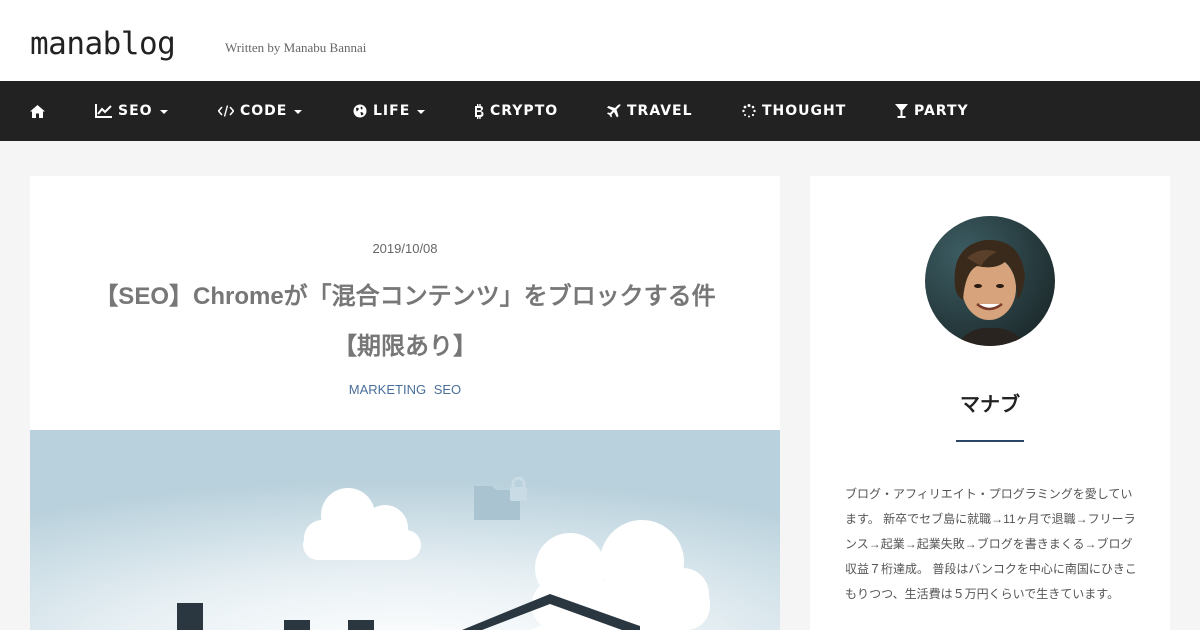 The image size is (1200, 630). I want to click on nav-item-home, so click(40, 111).